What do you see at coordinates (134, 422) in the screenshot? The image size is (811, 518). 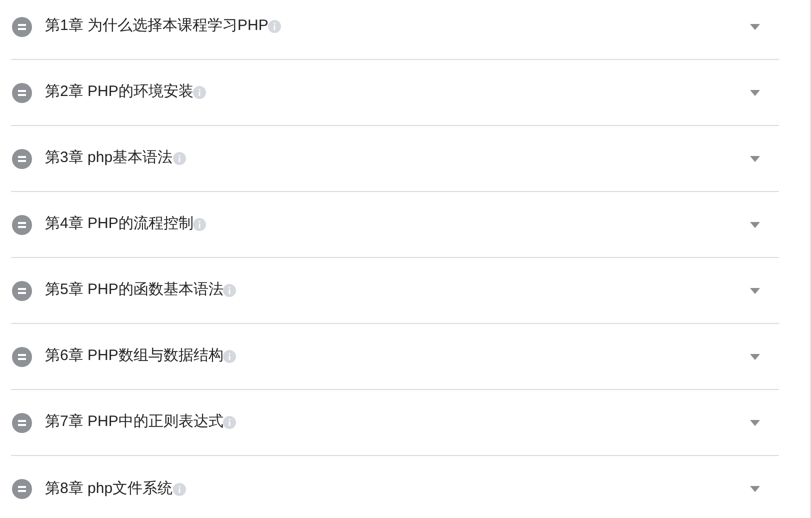 I see `chapter-title: 第7章 PHP中的正则表达式` at bounding box center [134, 422].